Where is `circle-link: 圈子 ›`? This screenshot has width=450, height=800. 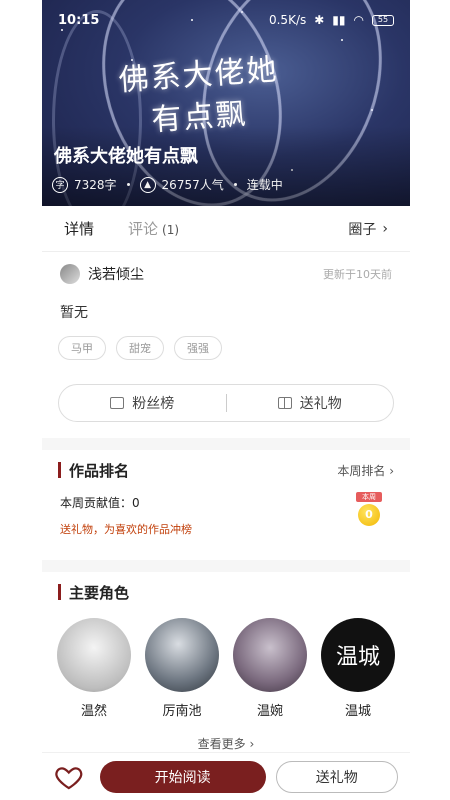 circle-link: 圈子 › is located at coordinates (368, 229).